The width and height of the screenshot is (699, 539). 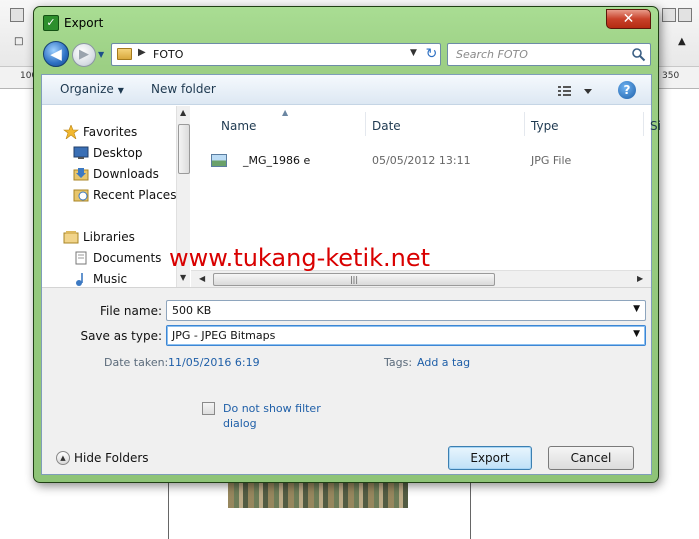 I want to click on file-name-label: File name:, so click(x=131, y=311).